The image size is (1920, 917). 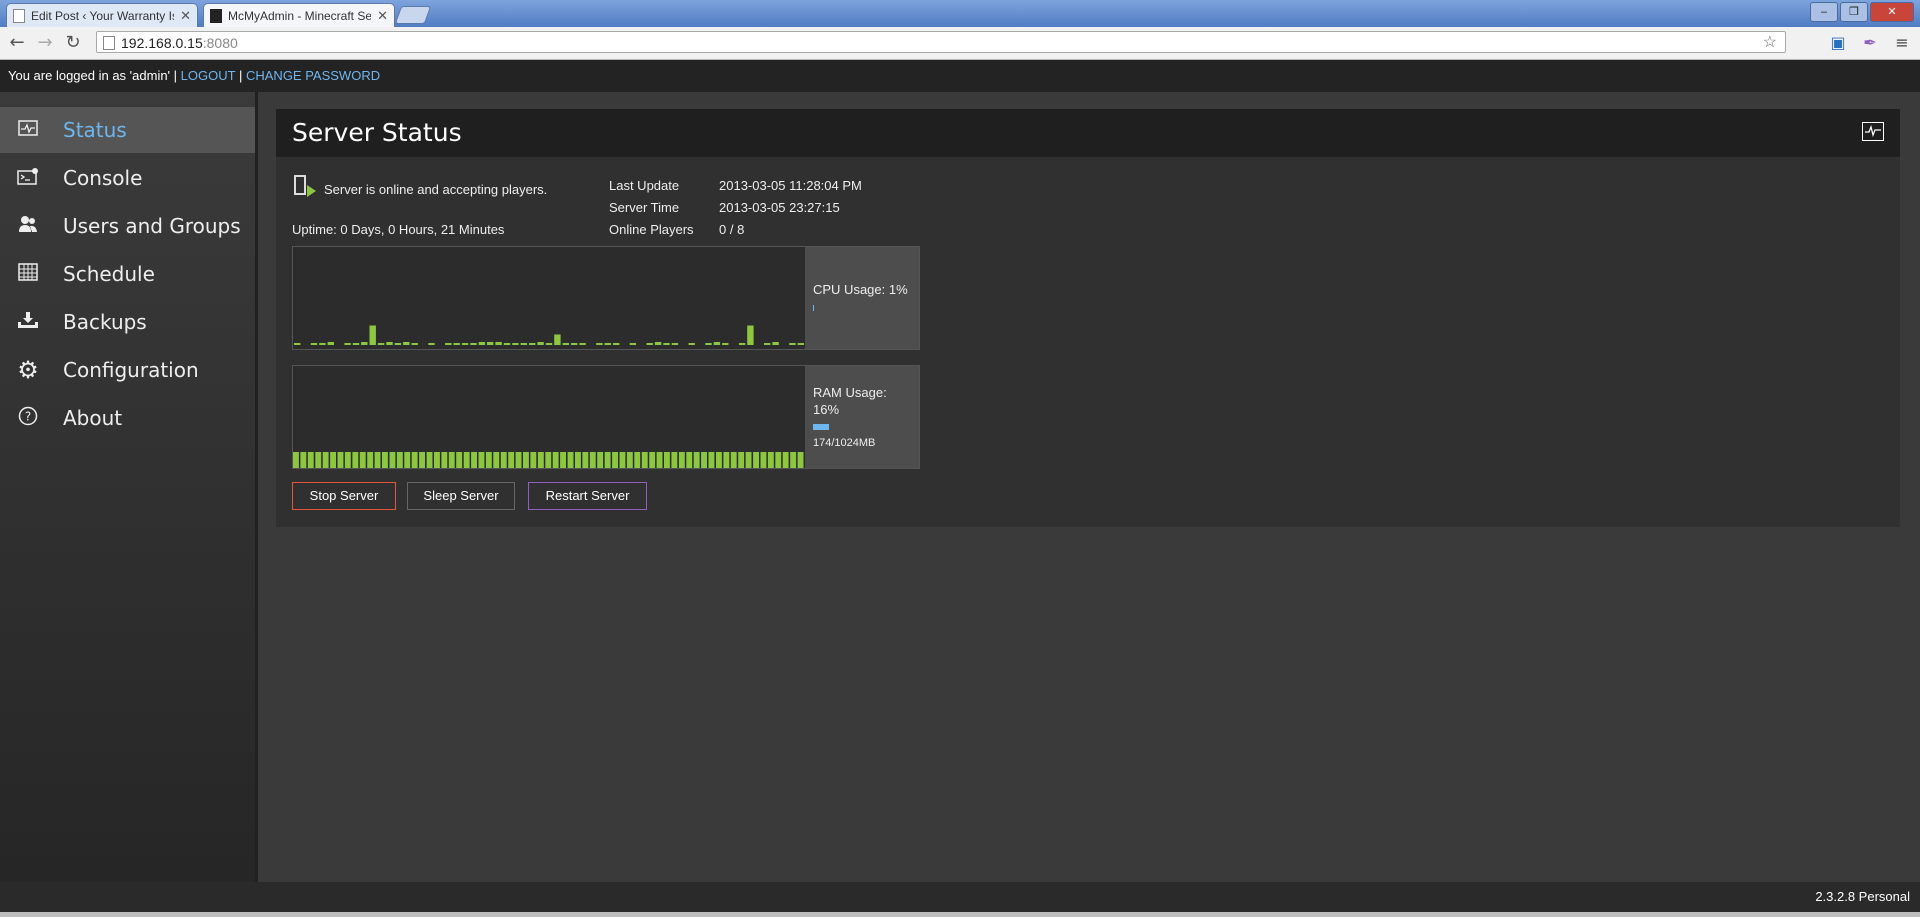 What do you see at coordinates (779, 207) in the screenshot?
I see `server-time-value: 2013-03-05 23:27:15` at bounding box center [779, 207].